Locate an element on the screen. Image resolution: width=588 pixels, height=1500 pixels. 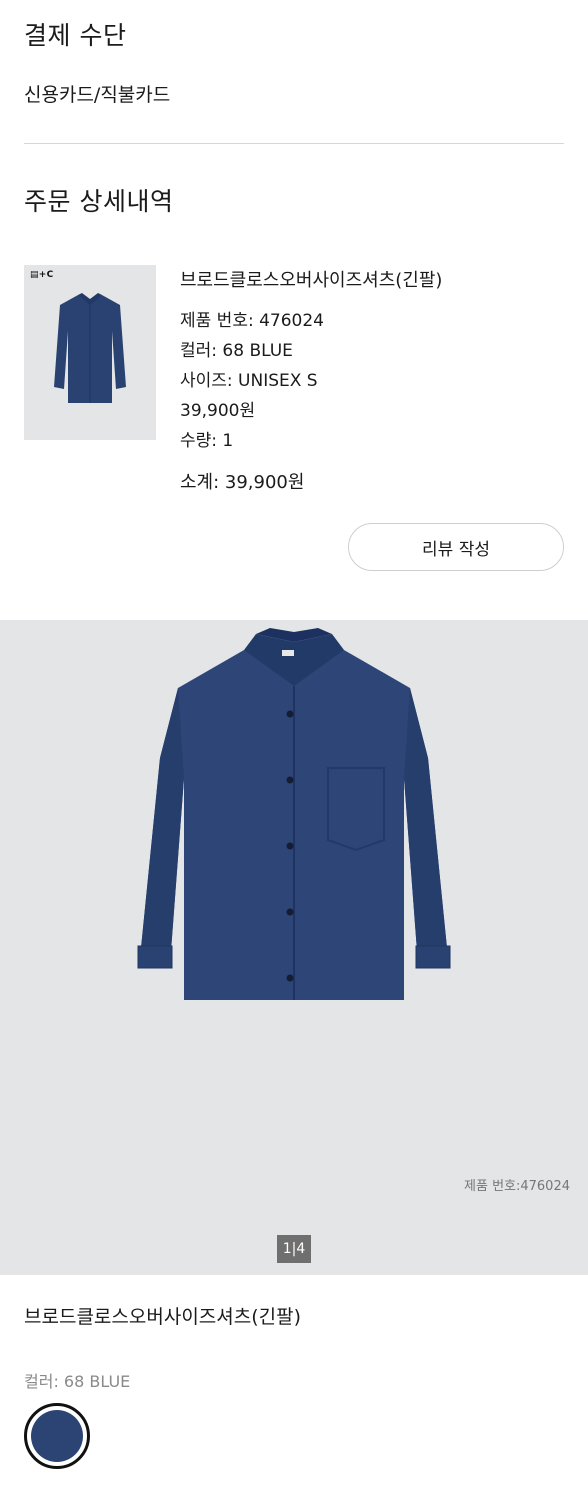
brand-logo: ▤+C is located at coordinates (42, 275).